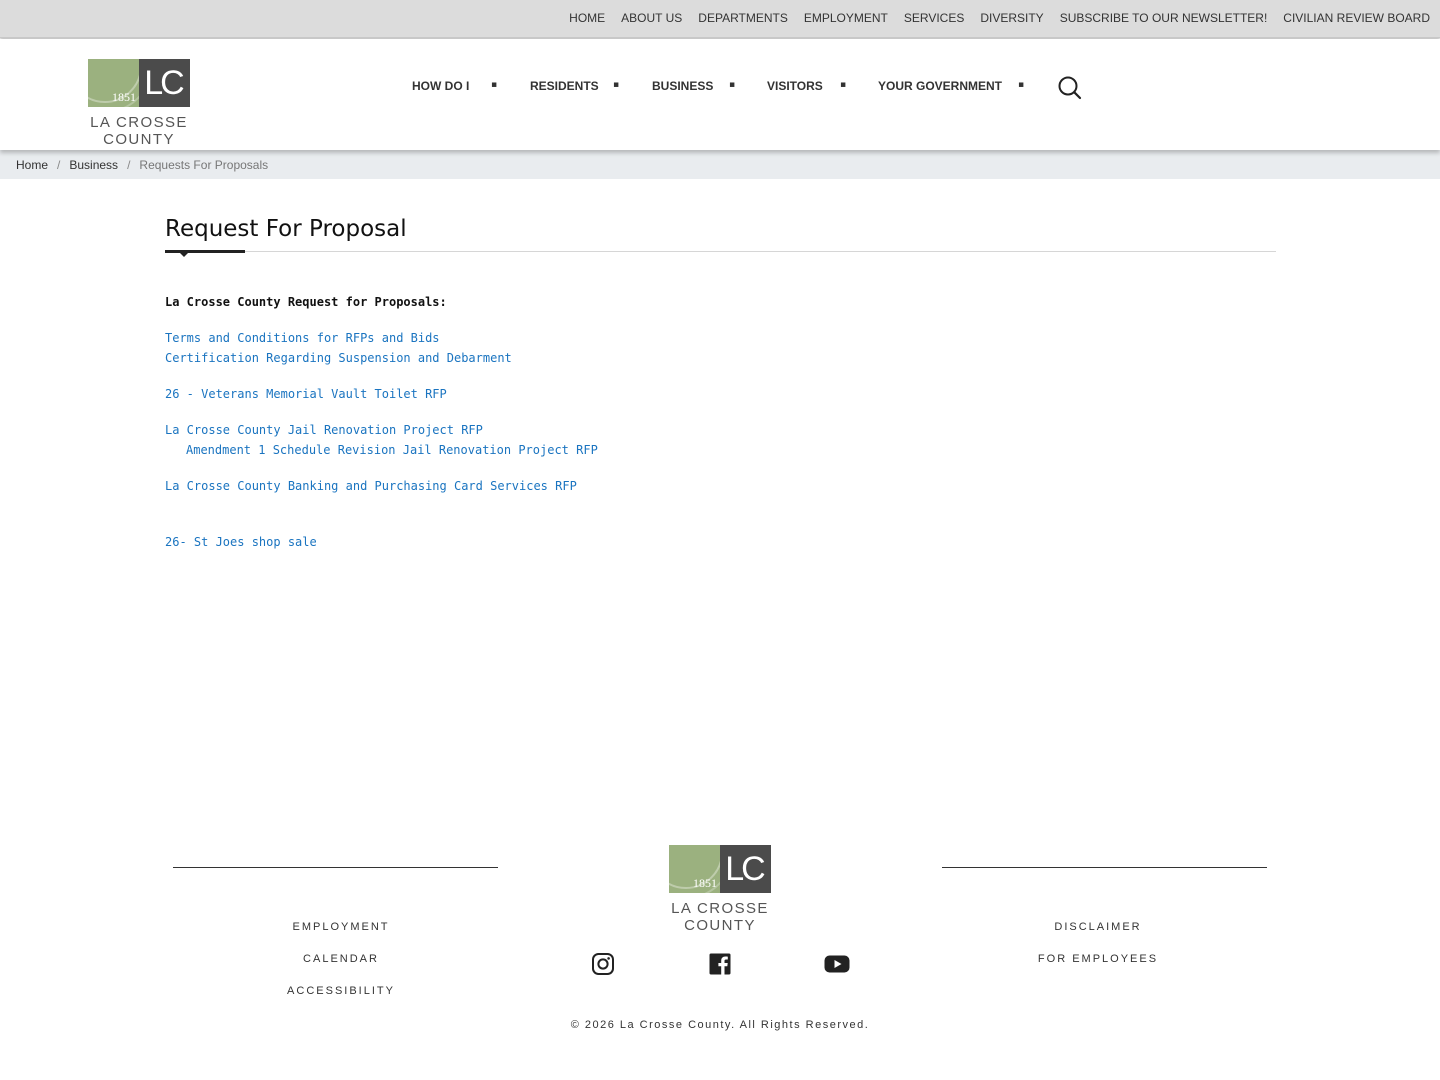  Describe the element at coordinates (184, 254) in the screenshot. I see `title-accent-pointer` at that location.